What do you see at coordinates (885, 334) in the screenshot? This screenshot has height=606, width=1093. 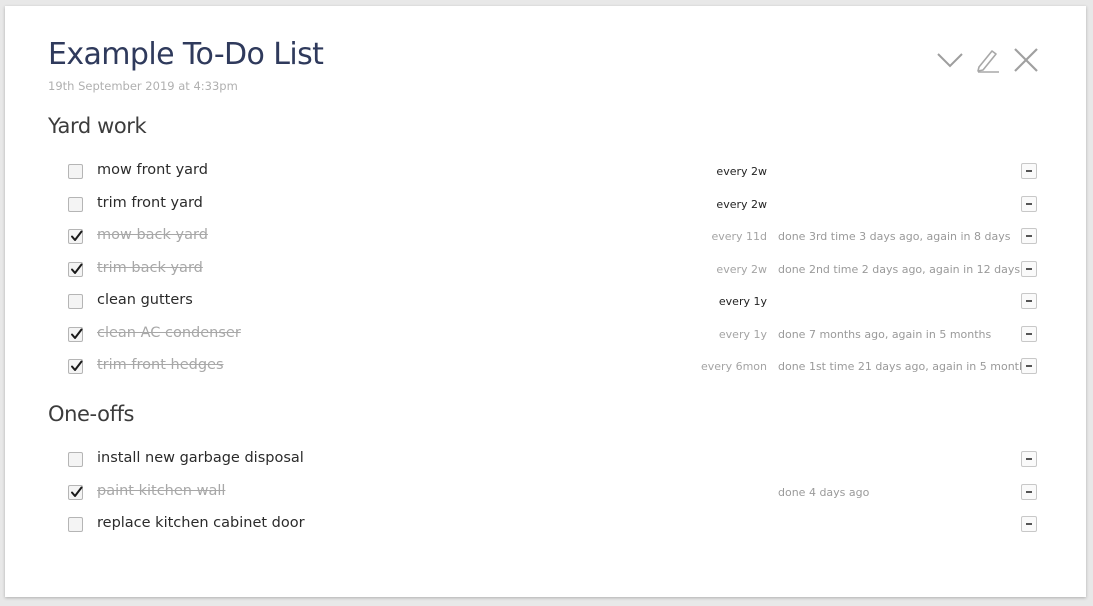 I see `item-status: done 7 months ago, again in 5 months` at bounding box center [885, 334].